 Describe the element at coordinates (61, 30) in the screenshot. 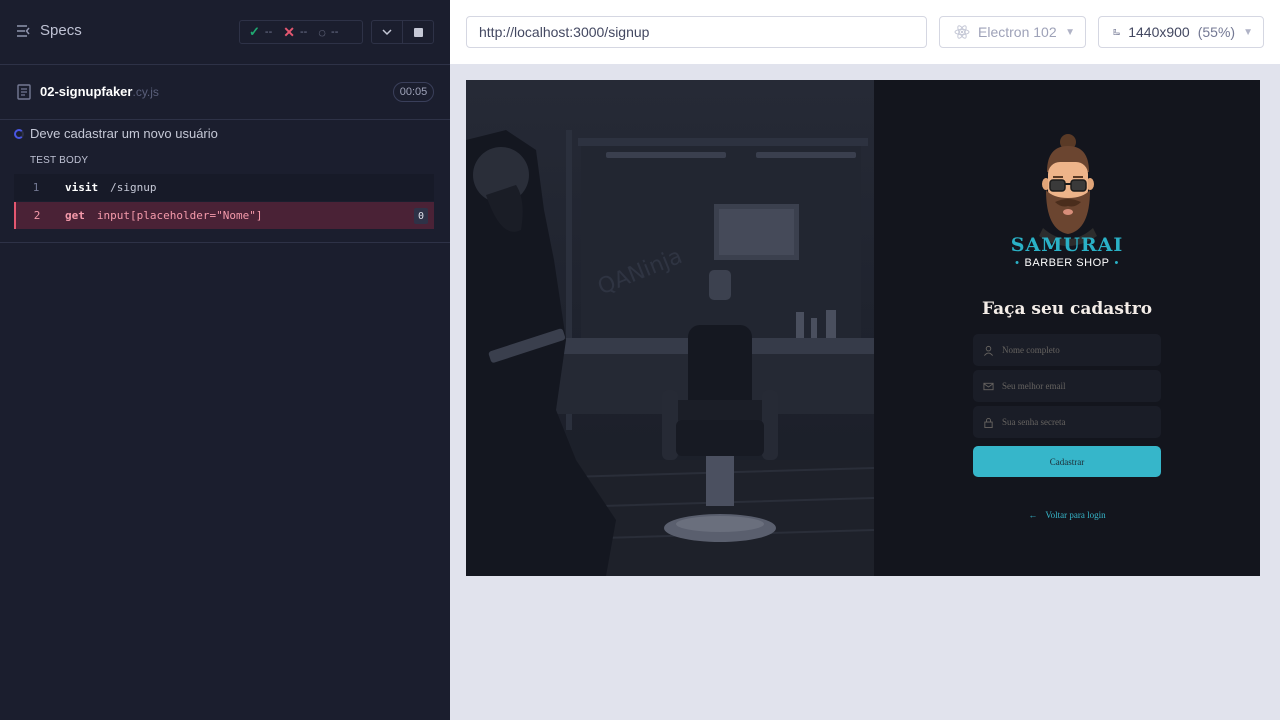

I see `specs-label: Specs` at that location.